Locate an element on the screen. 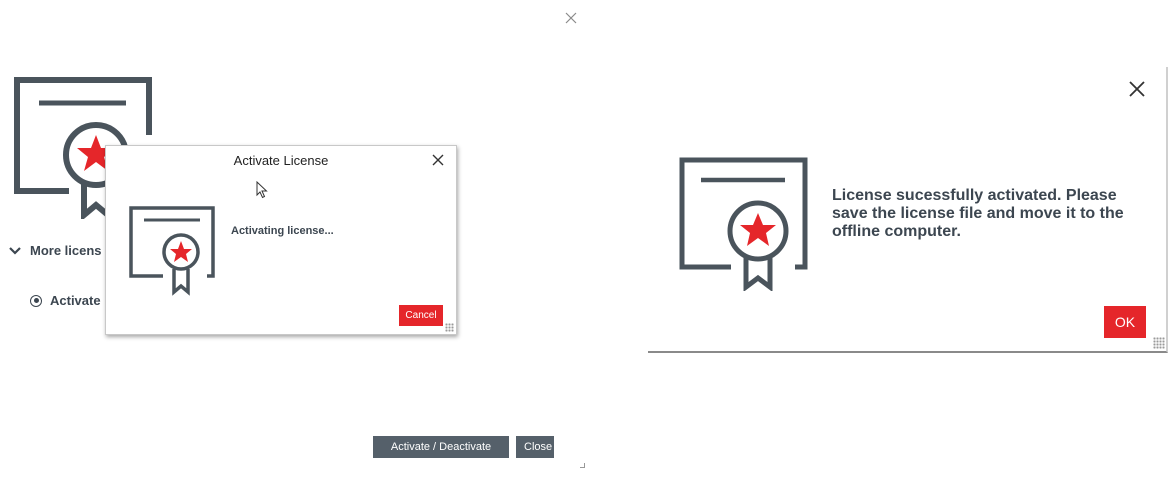 The image size is (1169, 480). radio-button is located at coordinates (36, 300).